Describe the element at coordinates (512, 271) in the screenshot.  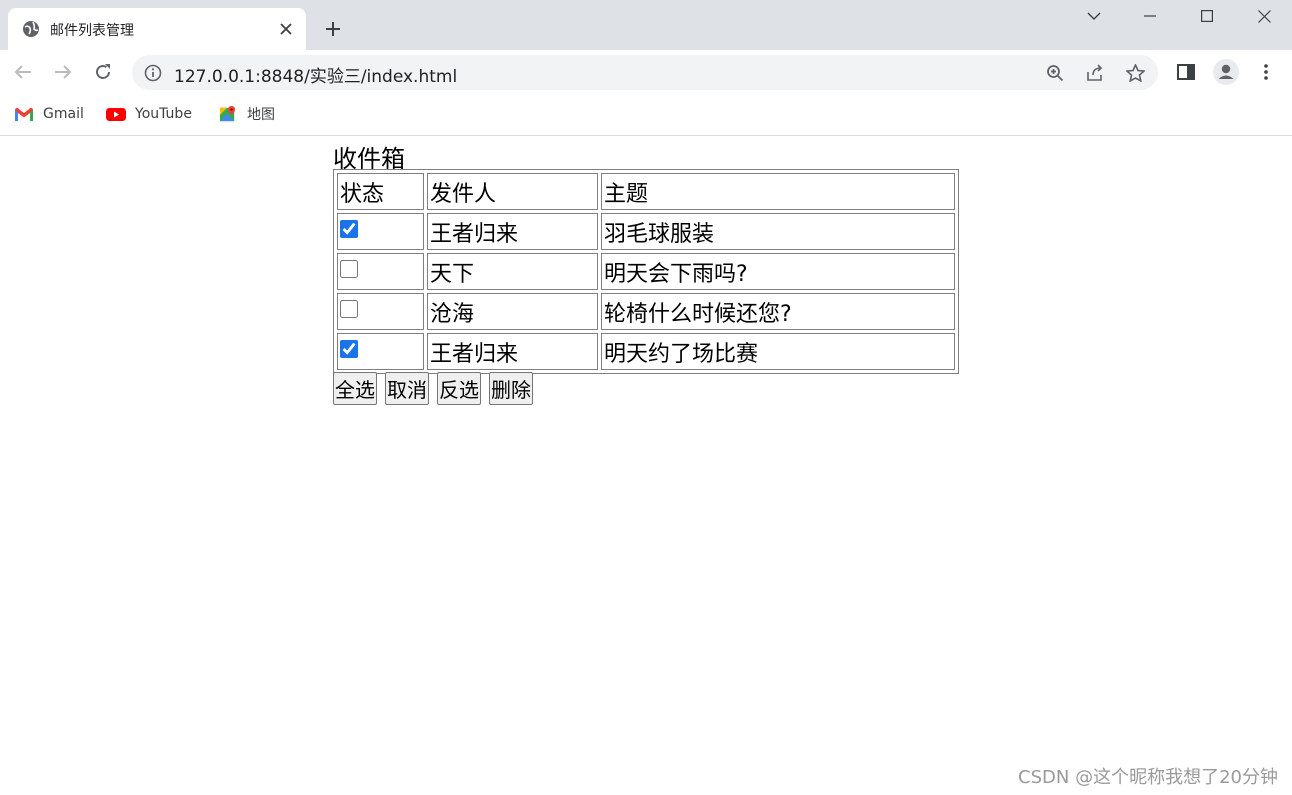
I see `sender-cell: 天下` at that location.